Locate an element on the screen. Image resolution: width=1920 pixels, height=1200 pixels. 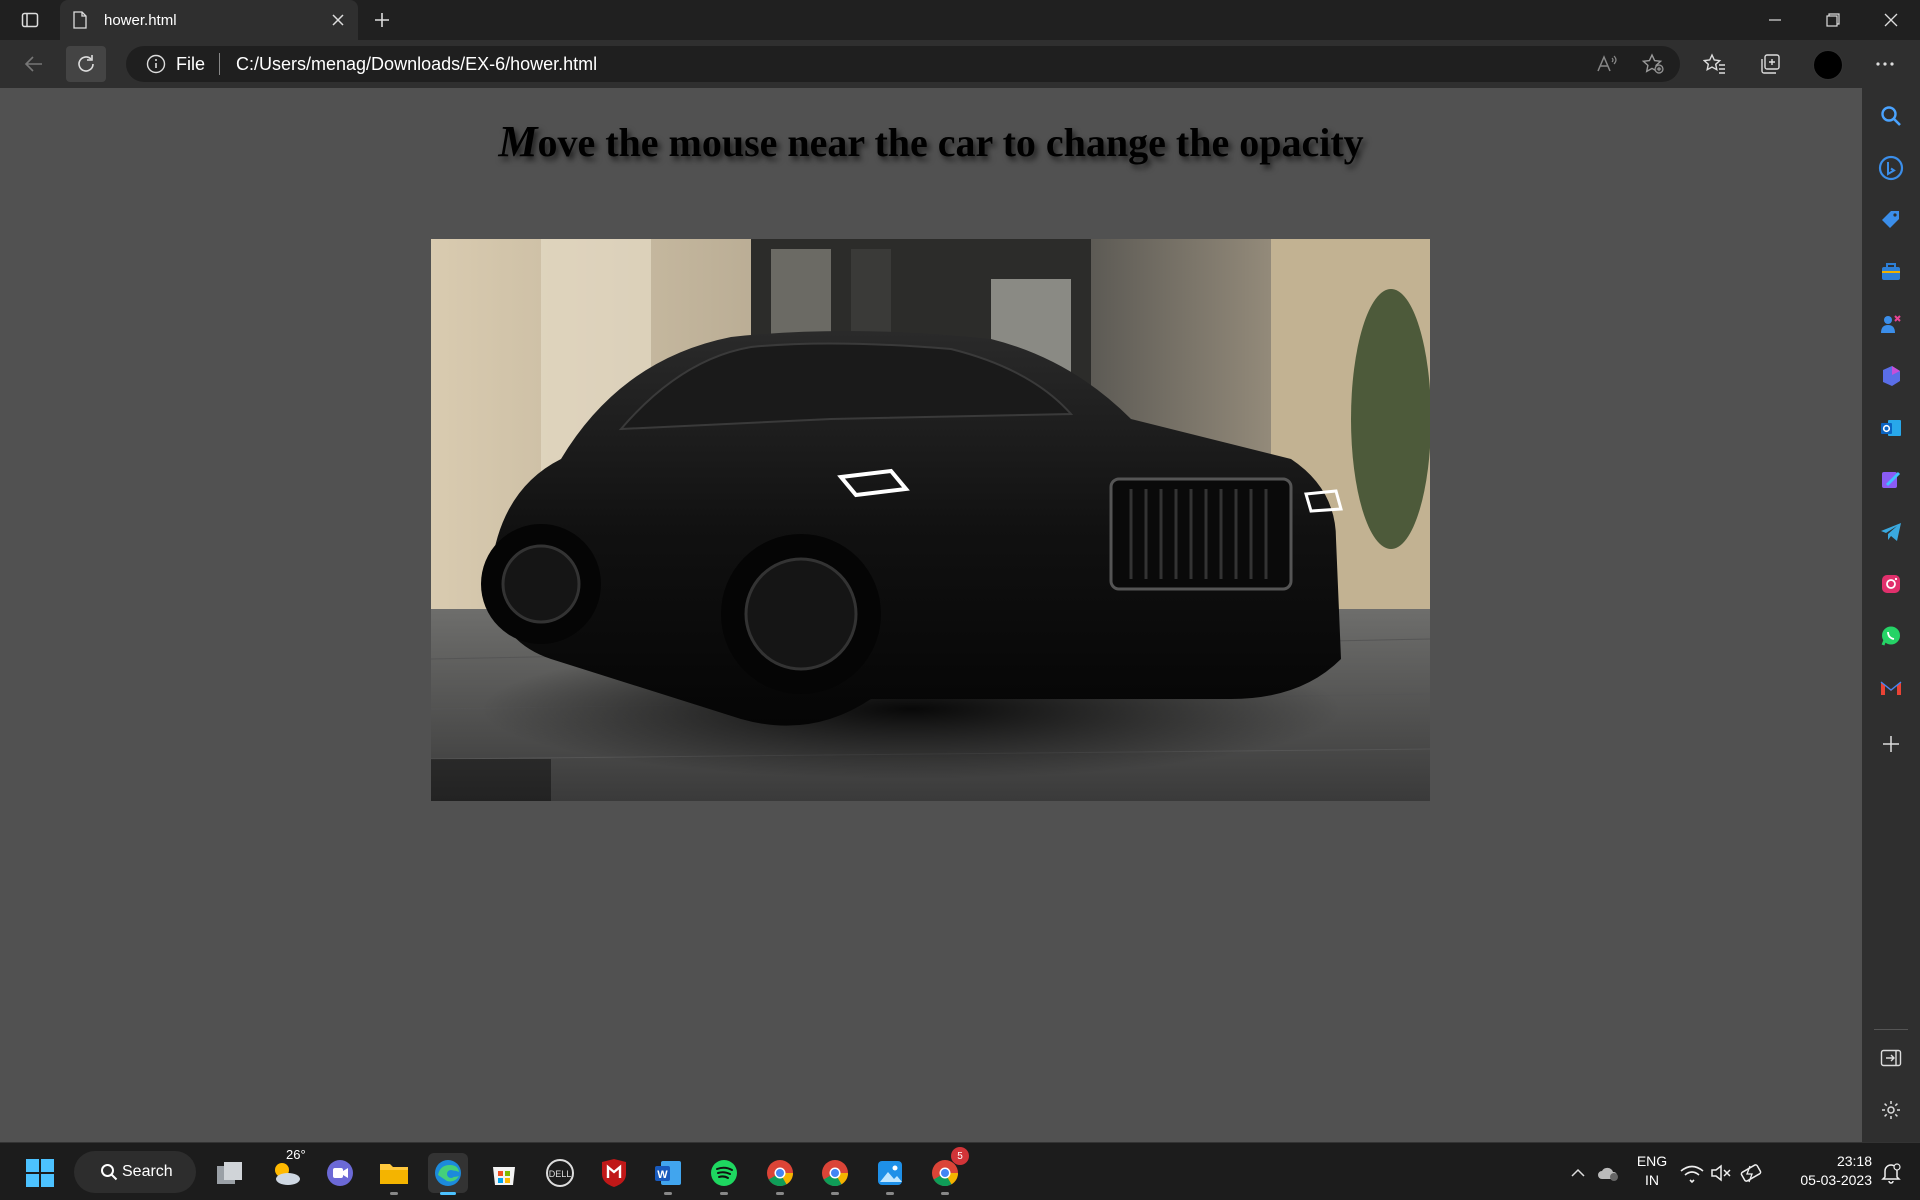
onedrive-button is located at coordinates (1608, 1173).